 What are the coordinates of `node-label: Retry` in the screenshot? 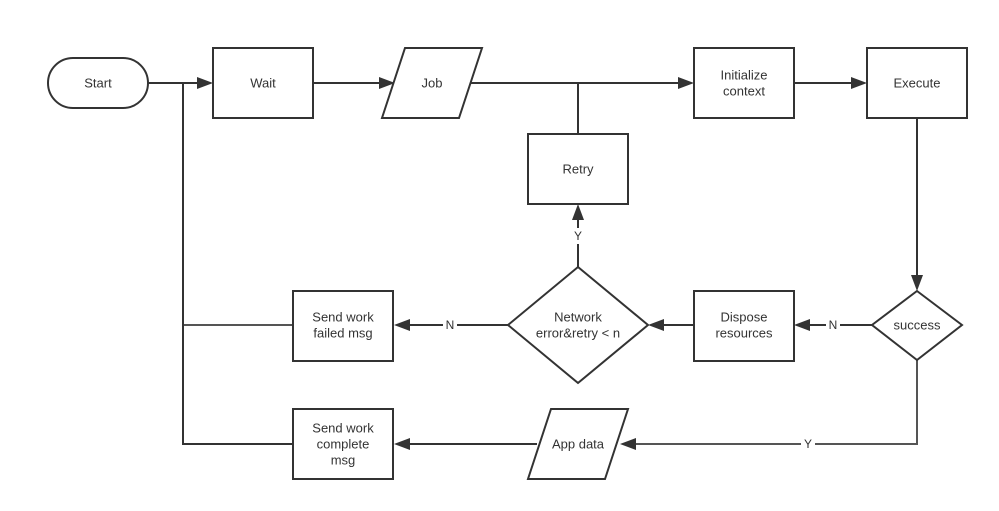 It's located at (578, 168).